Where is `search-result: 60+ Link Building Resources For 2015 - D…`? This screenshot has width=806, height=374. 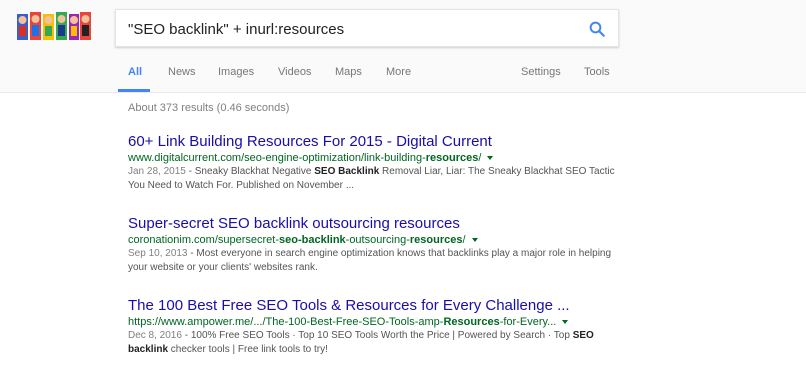
search-result: 60+ Link Building Resources For 2015 - D… is located at coordinates (378, 163).